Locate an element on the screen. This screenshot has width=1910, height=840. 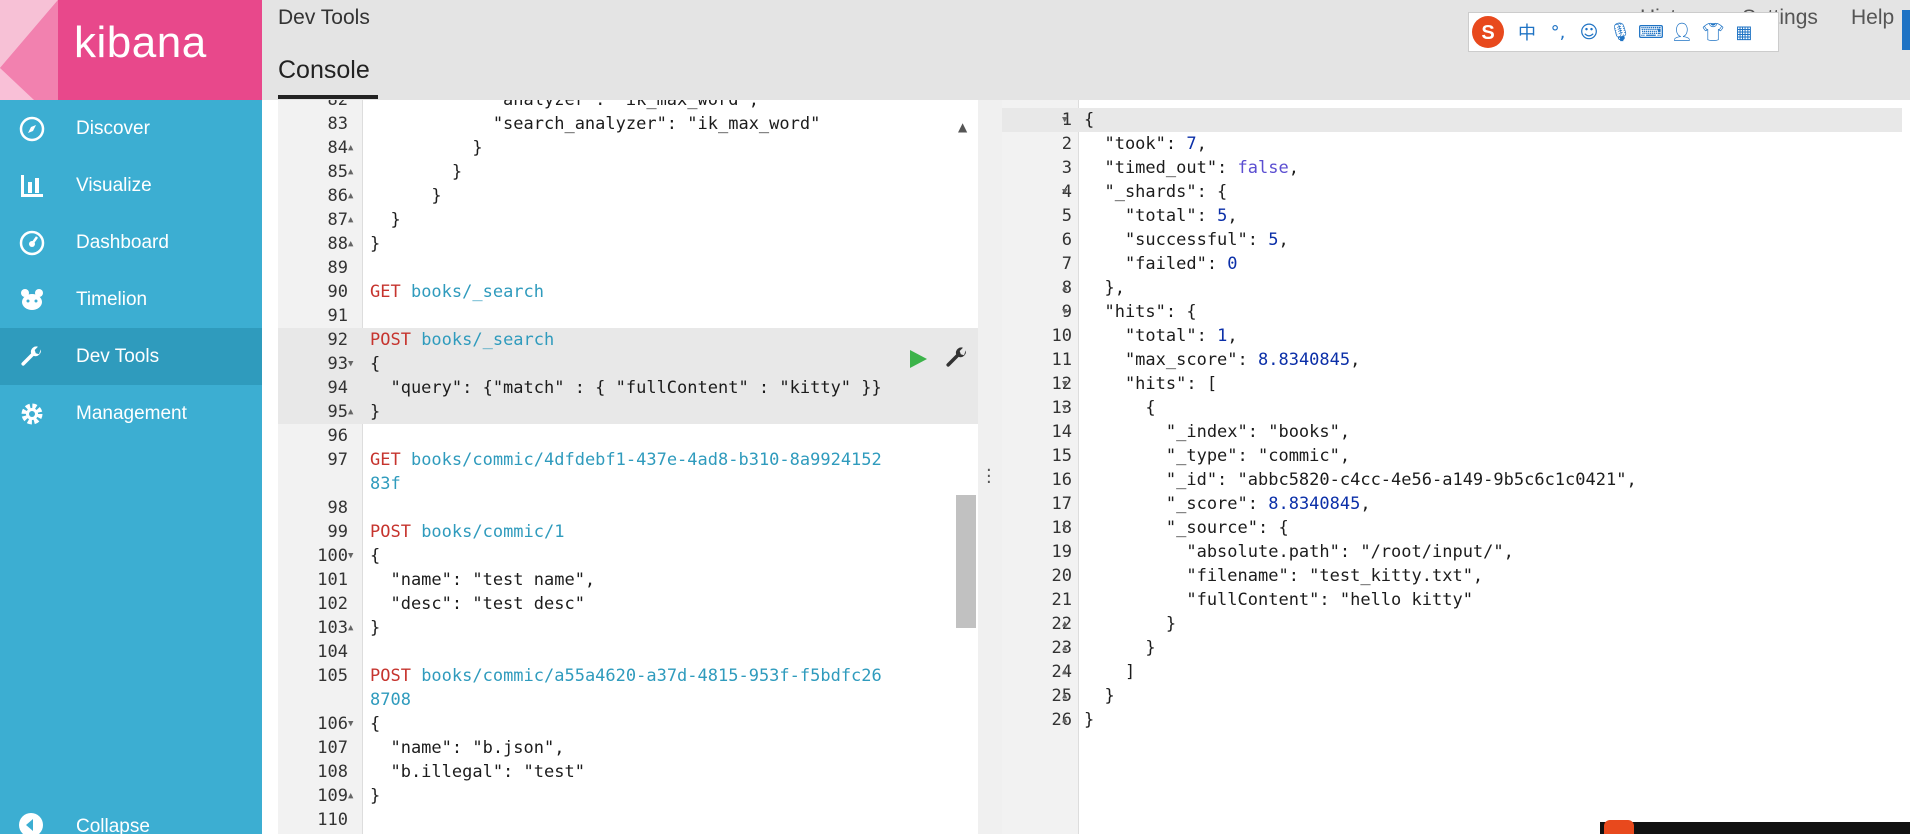
code-line: 82 "analyzer": "ik_max_word", is located at coordinates (628, 106).